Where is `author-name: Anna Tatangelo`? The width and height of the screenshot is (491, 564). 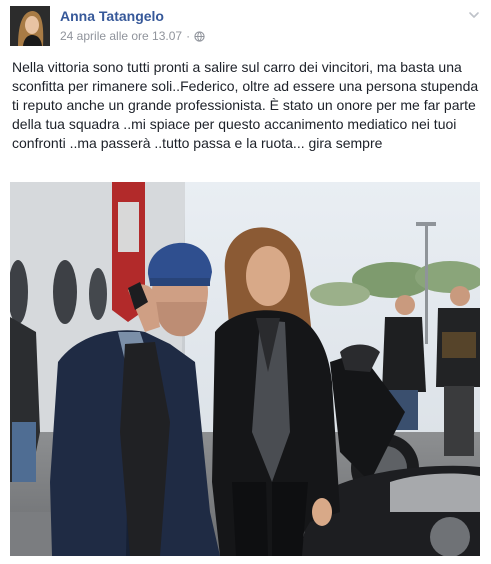
author-name: Anna Tatangelo is located at coordinates (112, 16).